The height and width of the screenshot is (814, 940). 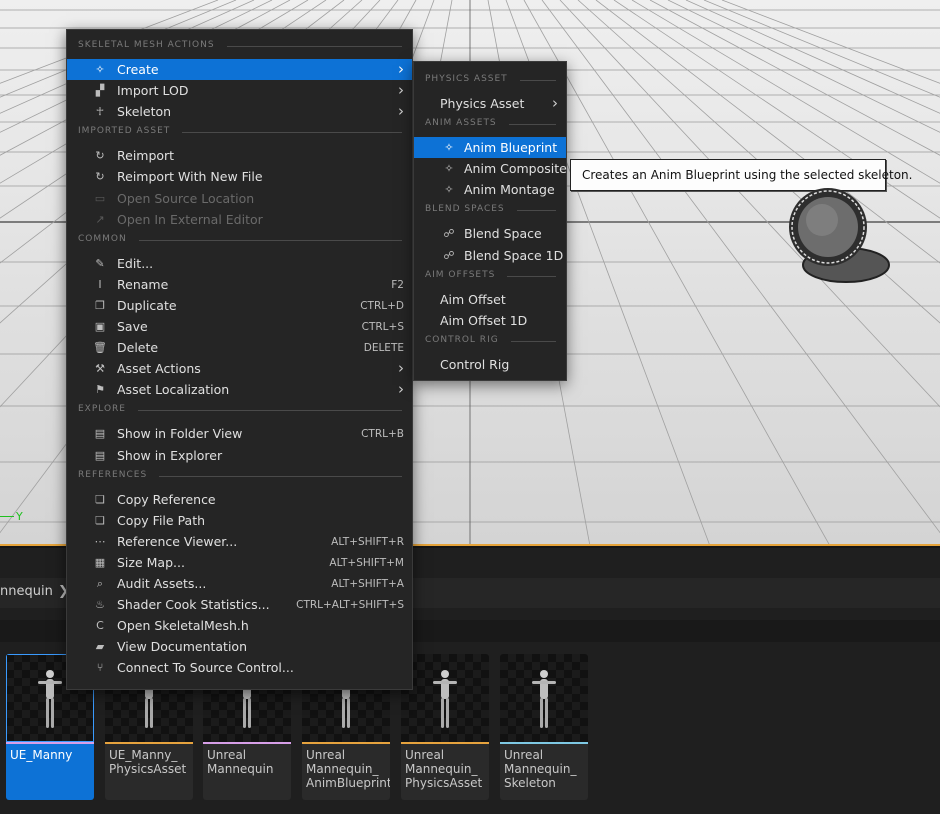 I want to click on menu-item-open-skeletalmesh-h: C Open SkeletalMesh.h, so click(x=239, y=625).